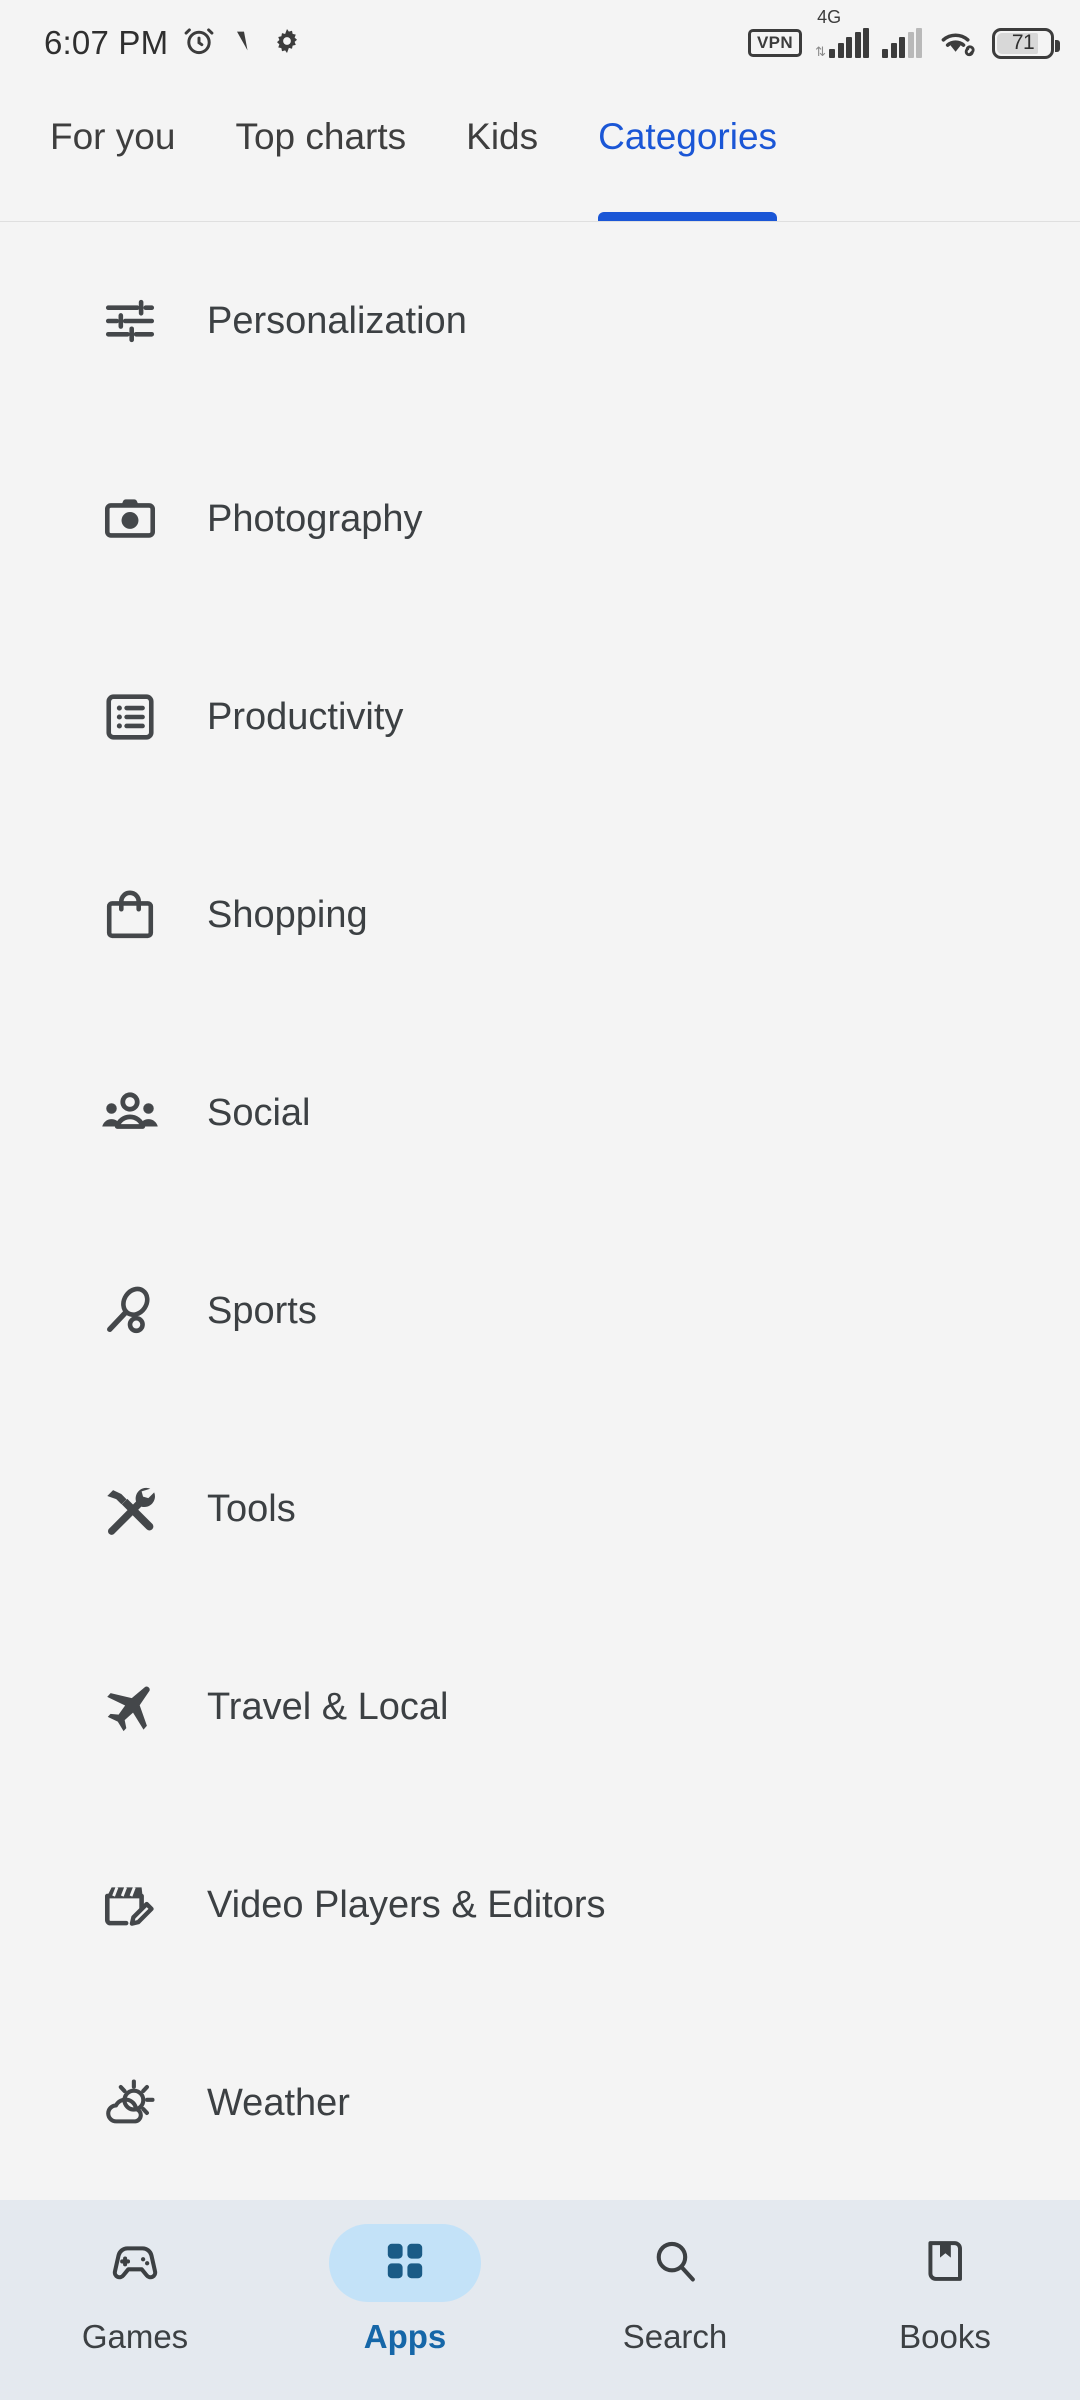  Describe the element at coordinates (244, 43) in the screenshot. I see `vibrate-icon` at that location.